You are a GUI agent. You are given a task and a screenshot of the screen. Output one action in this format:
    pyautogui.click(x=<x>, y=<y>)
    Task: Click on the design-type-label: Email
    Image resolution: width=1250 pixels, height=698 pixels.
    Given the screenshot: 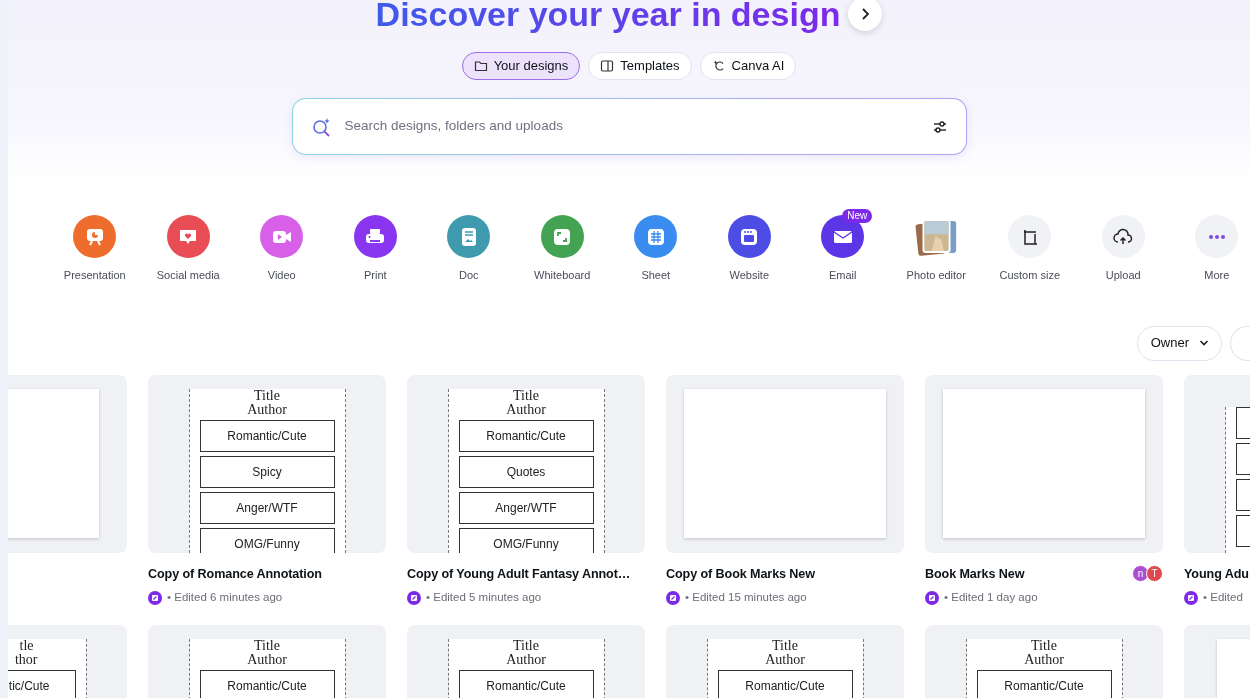 What is the action you would take?
    pyautogui.click(x=843, y=275)
    